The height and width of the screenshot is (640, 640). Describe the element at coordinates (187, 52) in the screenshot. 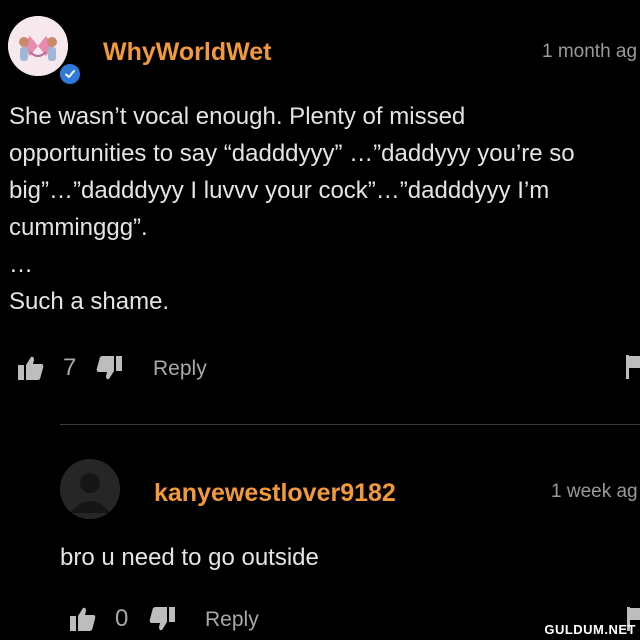

I see `commenter-username: WhyWorldWet` at that location.